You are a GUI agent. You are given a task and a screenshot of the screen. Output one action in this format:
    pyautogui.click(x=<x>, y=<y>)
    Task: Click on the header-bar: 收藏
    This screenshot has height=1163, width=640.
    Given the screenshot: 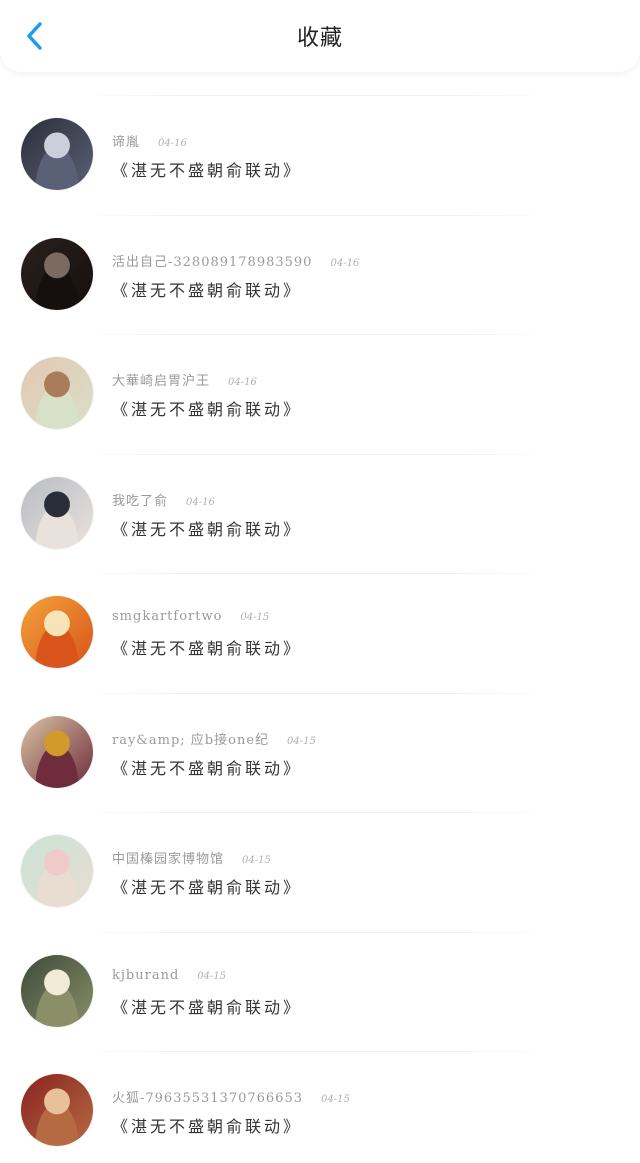 What is the action you would take?
    pyautogui.click(x=320, y=36)
    